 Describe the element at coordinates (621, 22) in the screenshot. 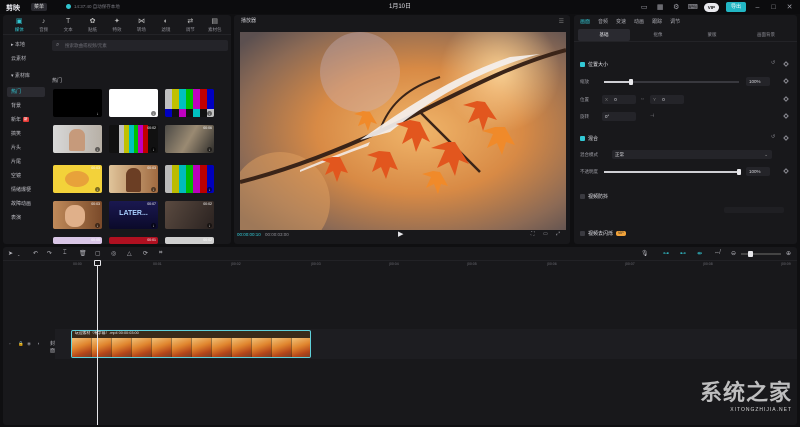

I see `tab-speed: 变速` at that location.